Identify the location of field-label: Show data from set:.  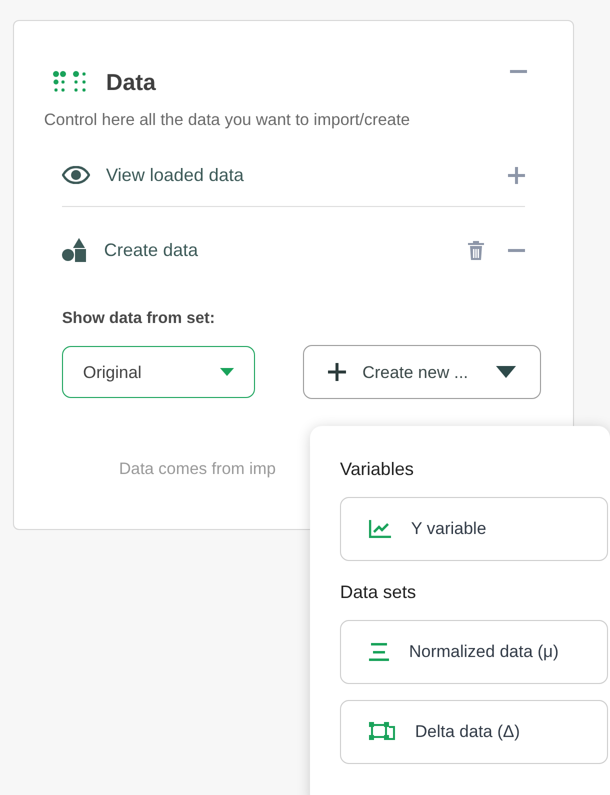
(139, 319).